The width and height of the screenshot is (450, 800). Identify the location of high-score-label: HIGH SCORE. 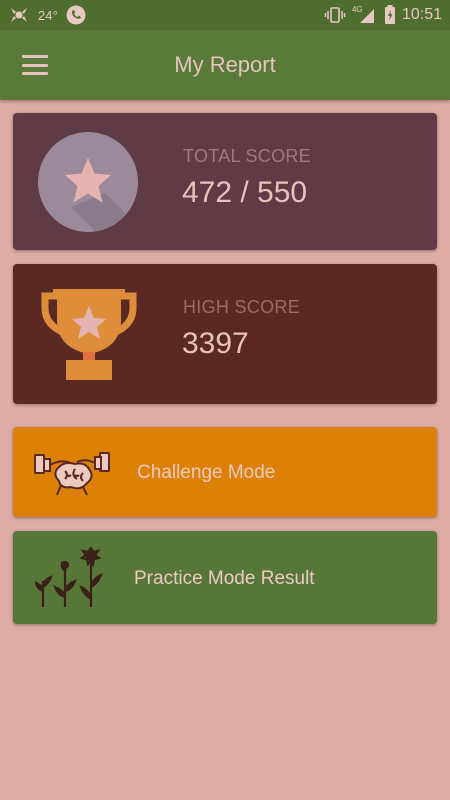
(242, 307).